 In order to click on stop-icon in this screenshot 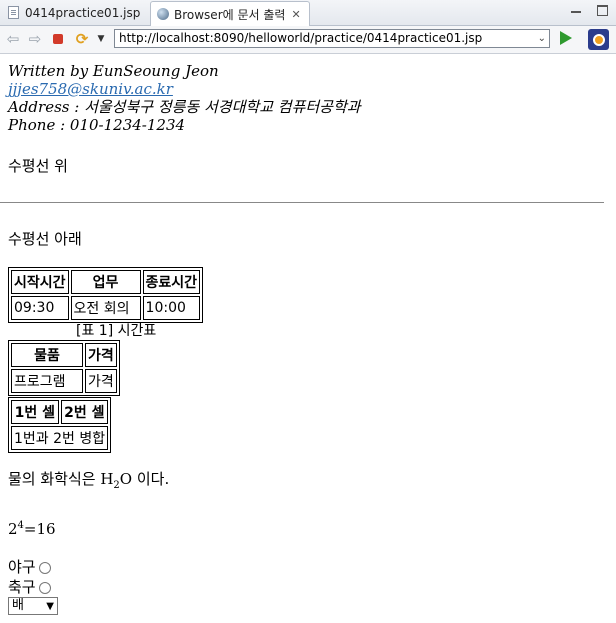, I will do `click(58, 39)`.